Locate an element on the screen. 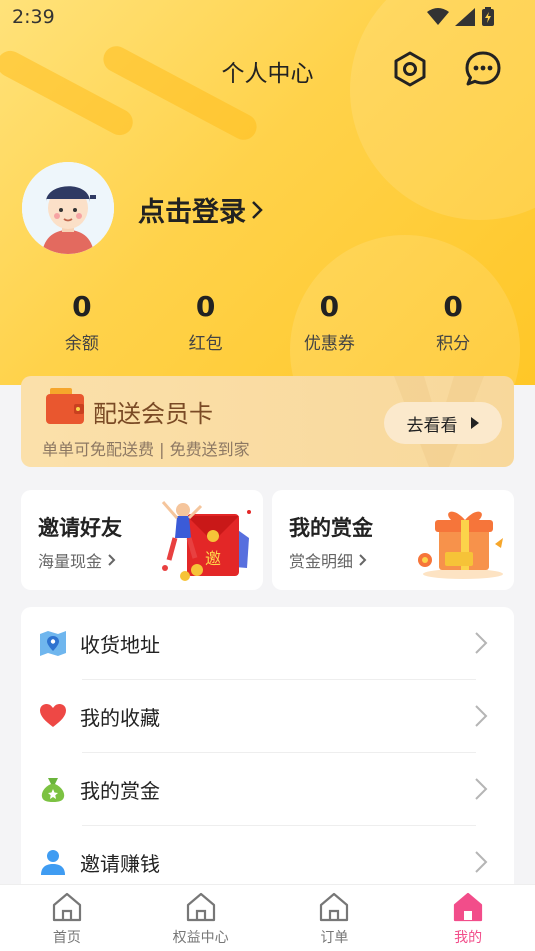 This screenshot has width=535, height=951. tab-benefits: 权益中心 is located at coordinates (201, 918).